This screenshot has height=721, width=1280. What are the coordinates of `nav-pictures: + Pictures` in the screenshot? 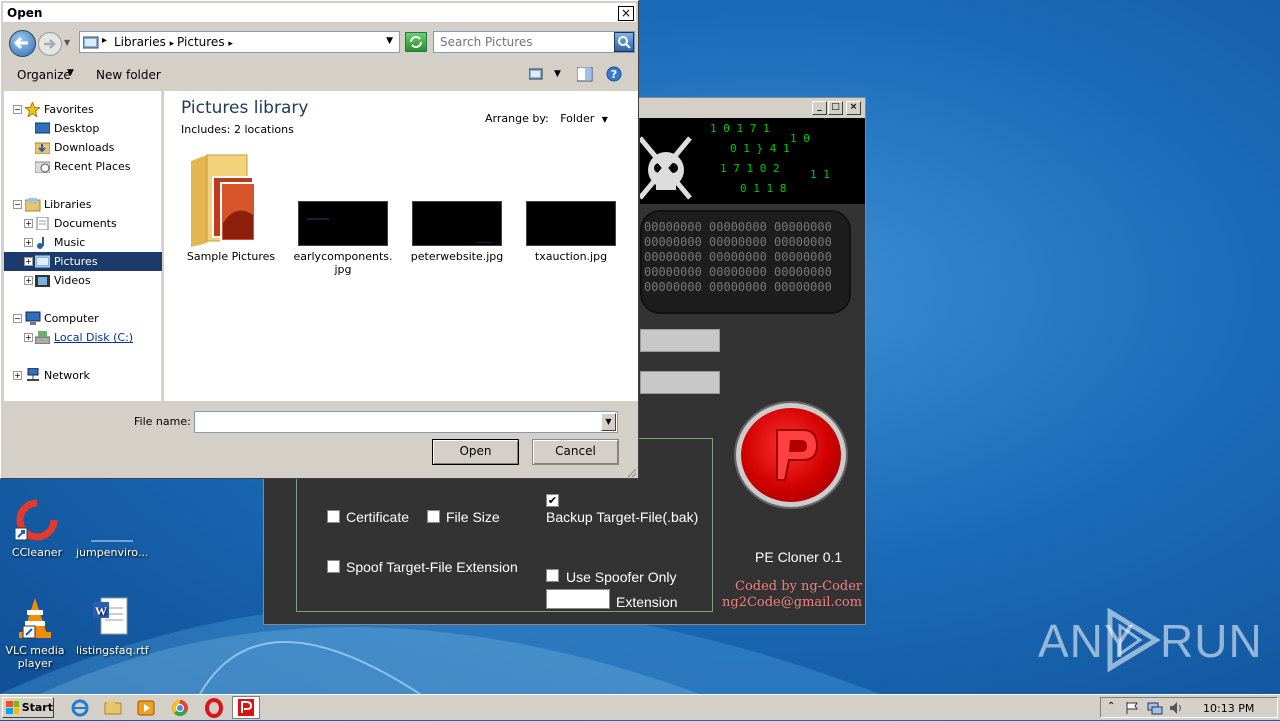 It's located at (83, 261).